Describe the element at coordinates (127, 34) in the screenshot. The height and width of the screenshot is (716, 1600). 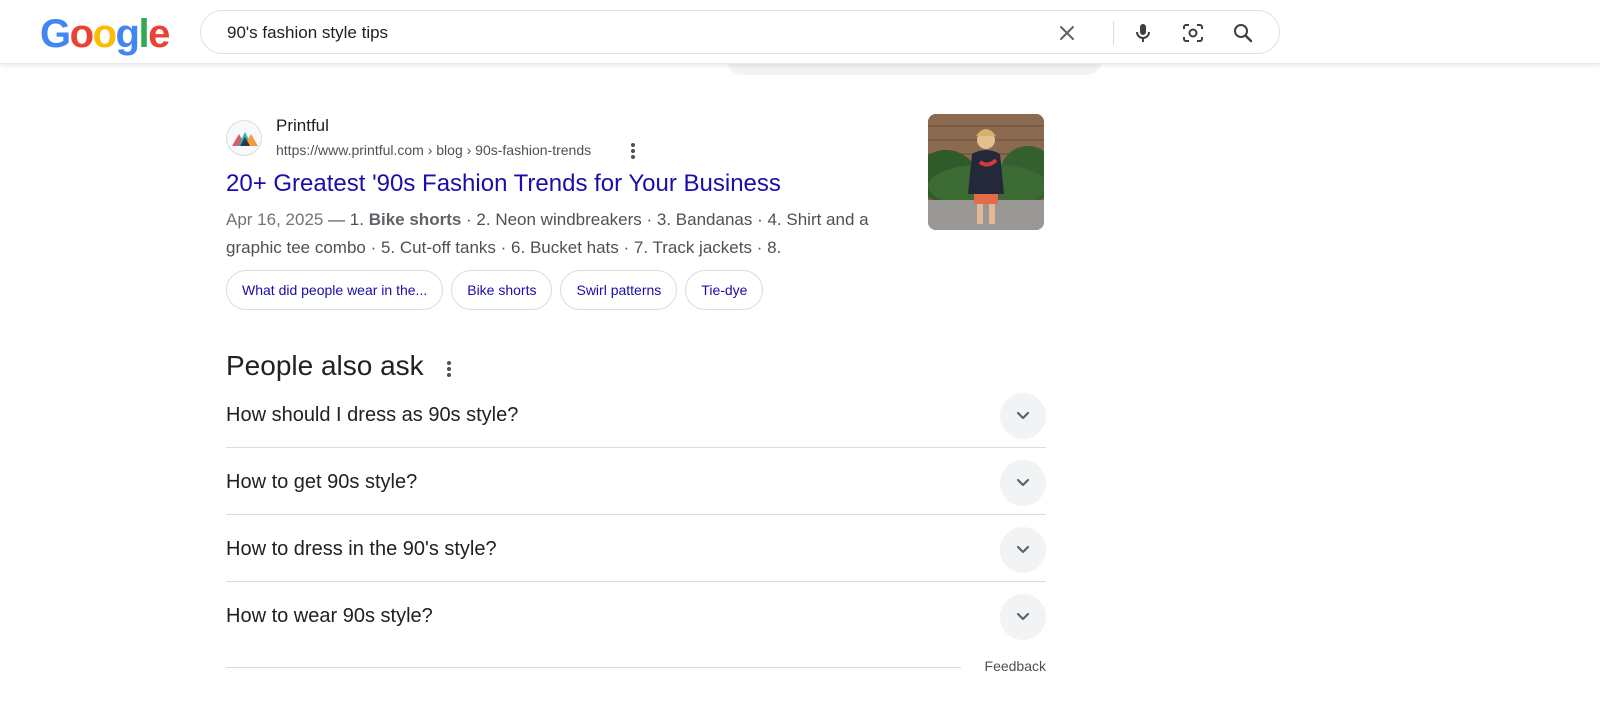
I see `logo-letter: g` at that location.